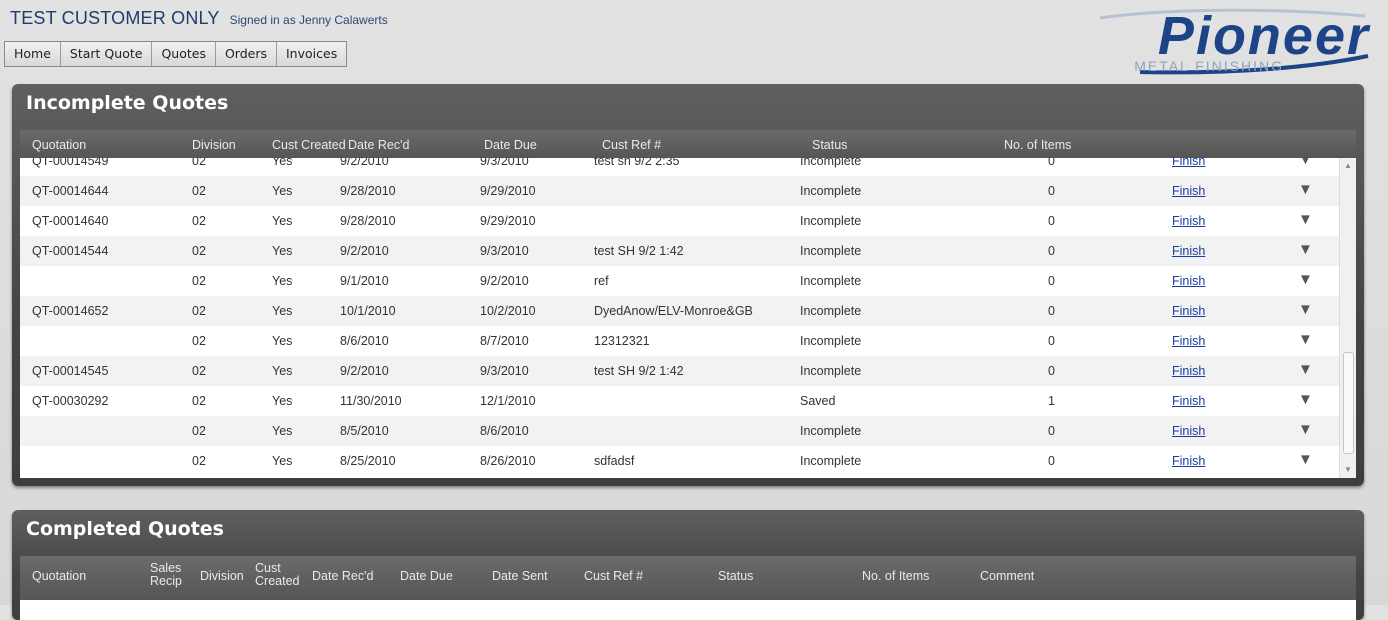 Image resolution: width=1388 pixels, height=620 pixels. What do you see at coordinates (166, 568) in the screenshot?
I see `col-sales-recip-line1: Sales` at bounding box center [166, 568].